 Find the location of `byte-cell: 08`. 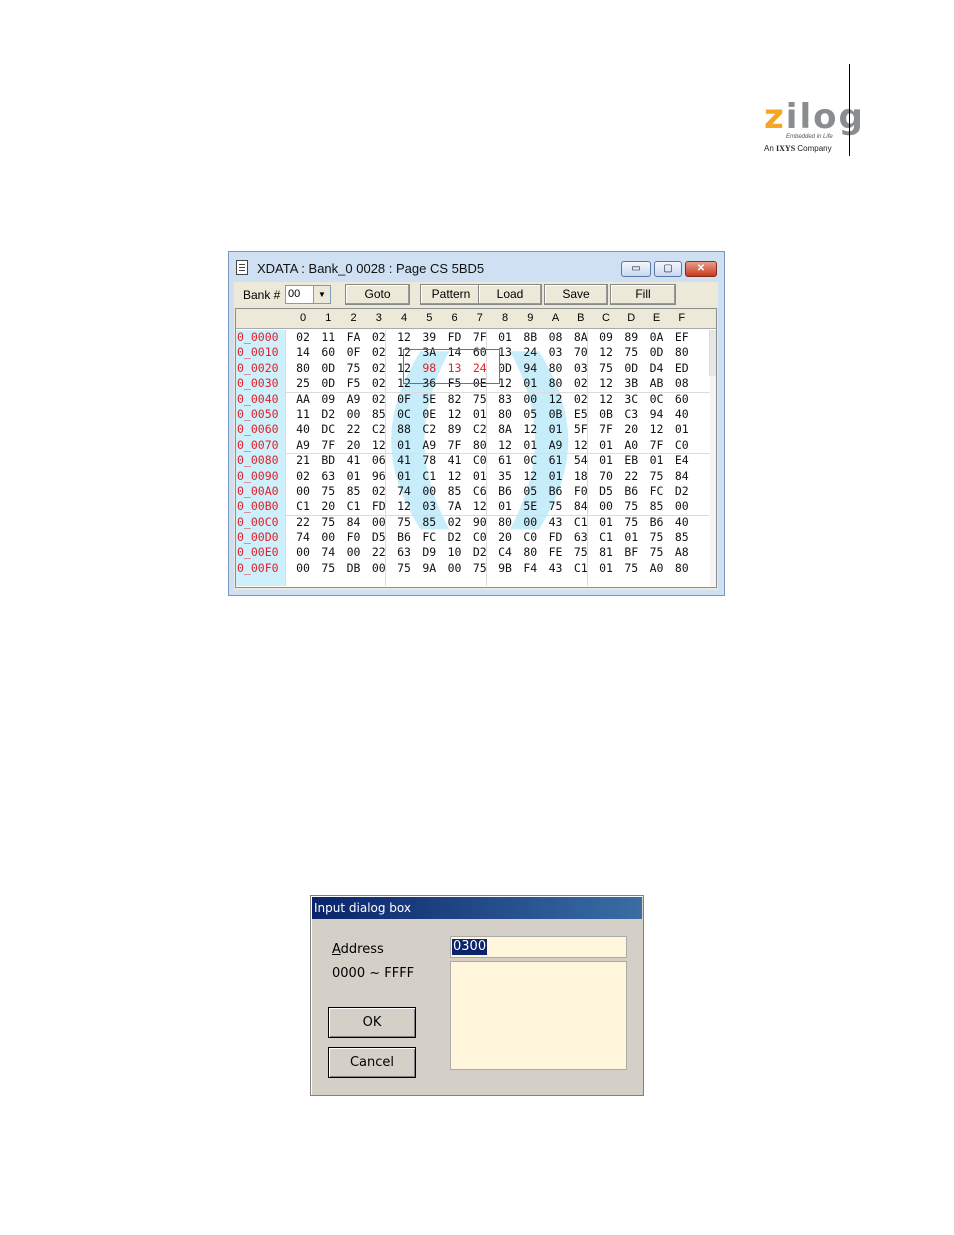

byte-cell: 08 is located at coordinates (682, 383).